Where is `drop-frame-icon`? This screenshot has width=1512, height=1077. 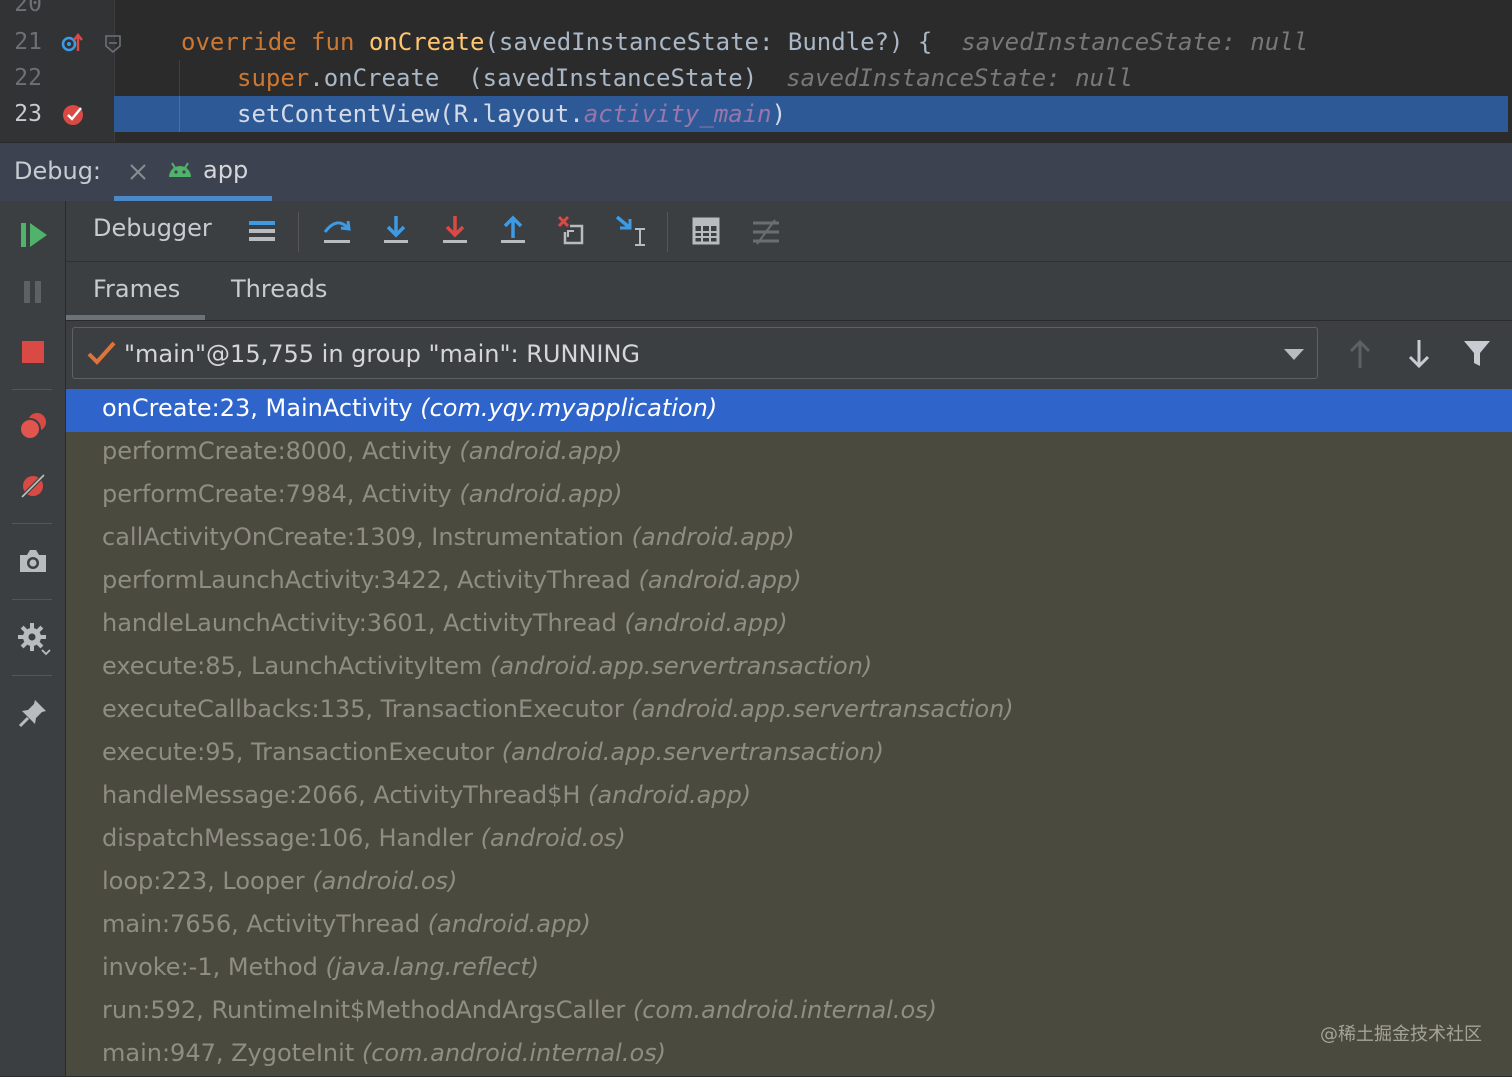 drop-frame-icon is located at coordinates (572, 230).